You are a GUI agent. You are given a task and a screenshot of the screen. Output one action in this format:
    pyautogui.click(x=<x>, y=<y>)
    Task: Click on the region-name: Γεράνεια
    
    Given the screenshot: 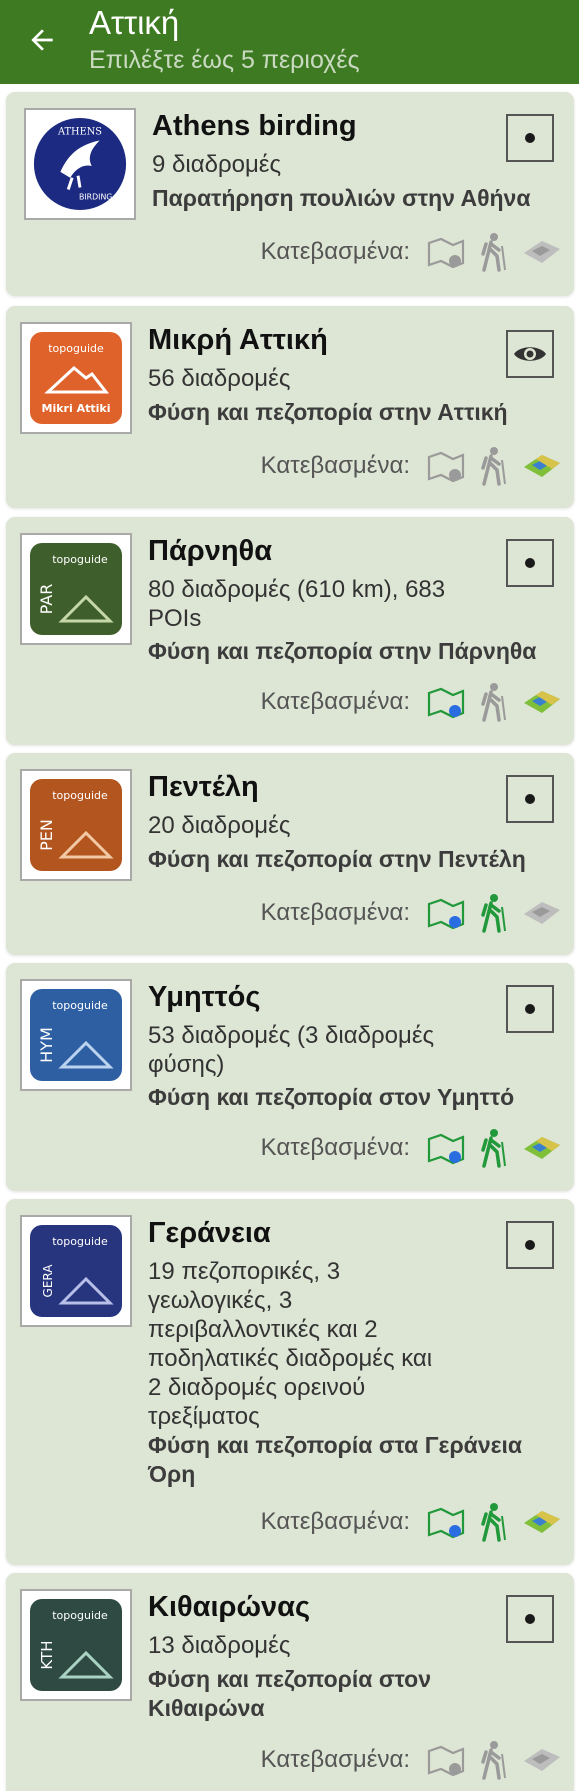 What is the action you would take?
    pyautogui.click(x=209, y=1233)
    